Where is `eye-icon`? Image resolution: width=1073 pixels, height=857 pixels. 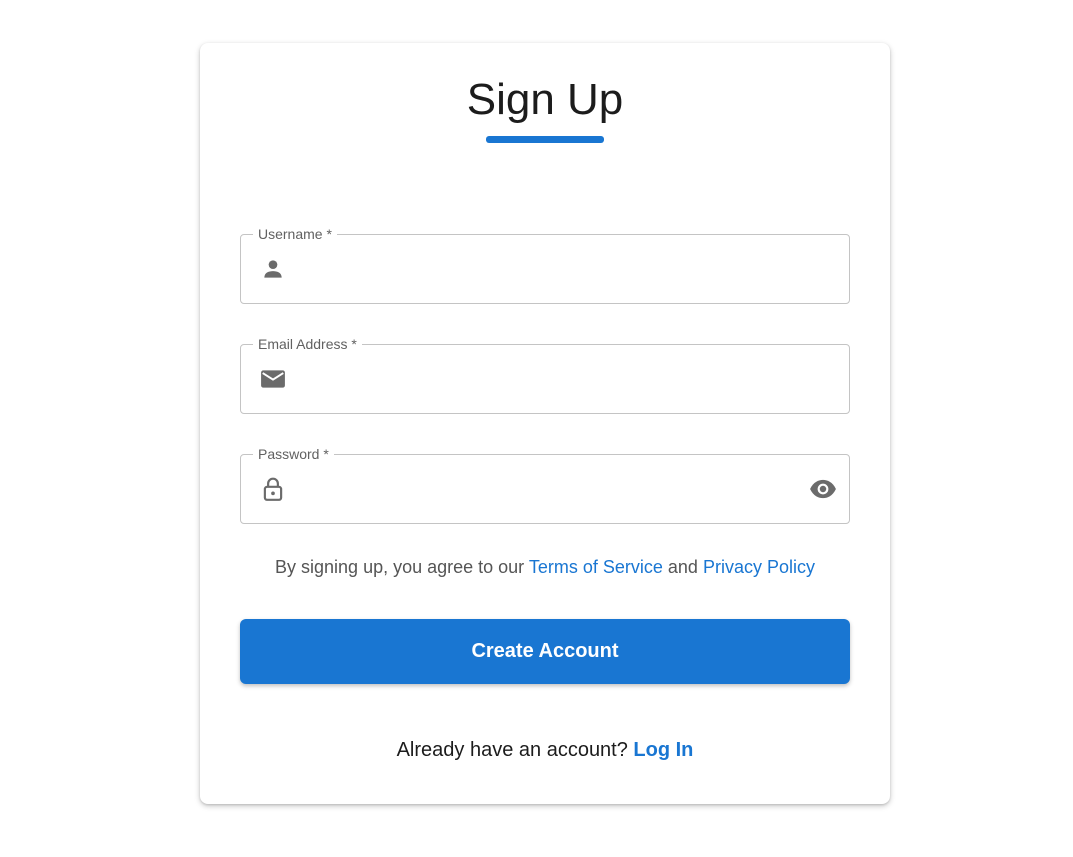
eye-icon is located at coordinates (823, 489).